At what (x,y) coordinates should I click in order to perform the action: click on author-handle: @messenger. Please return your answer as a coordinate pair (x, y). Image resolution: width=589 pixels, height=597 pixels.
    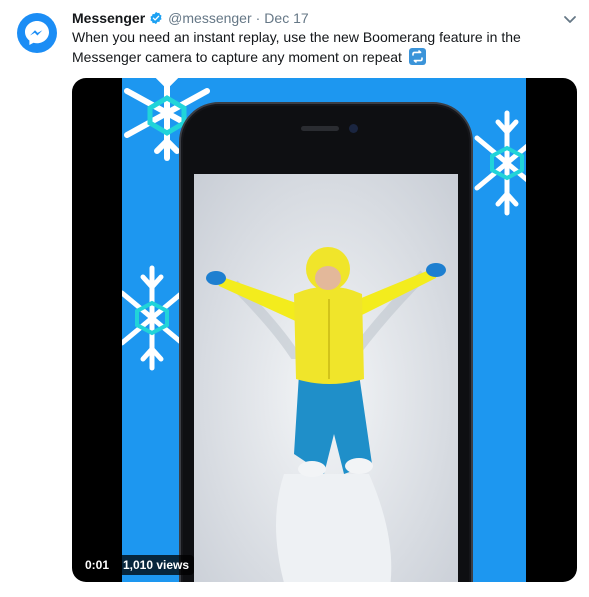
    Looking at the image, I should click on (209, 18).